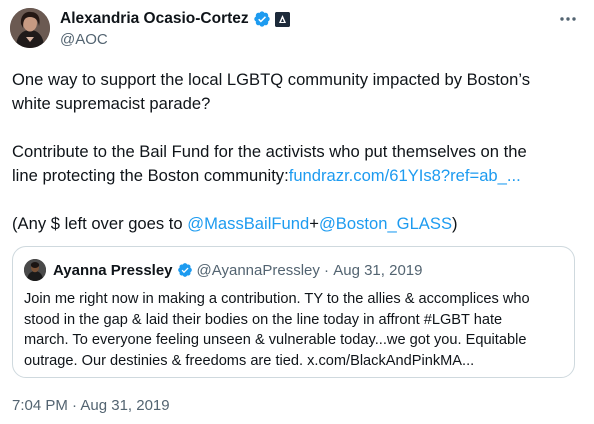 This screenshot has height=424, width=594. I want to click on government-affiliate-icon, so click(282, 19).